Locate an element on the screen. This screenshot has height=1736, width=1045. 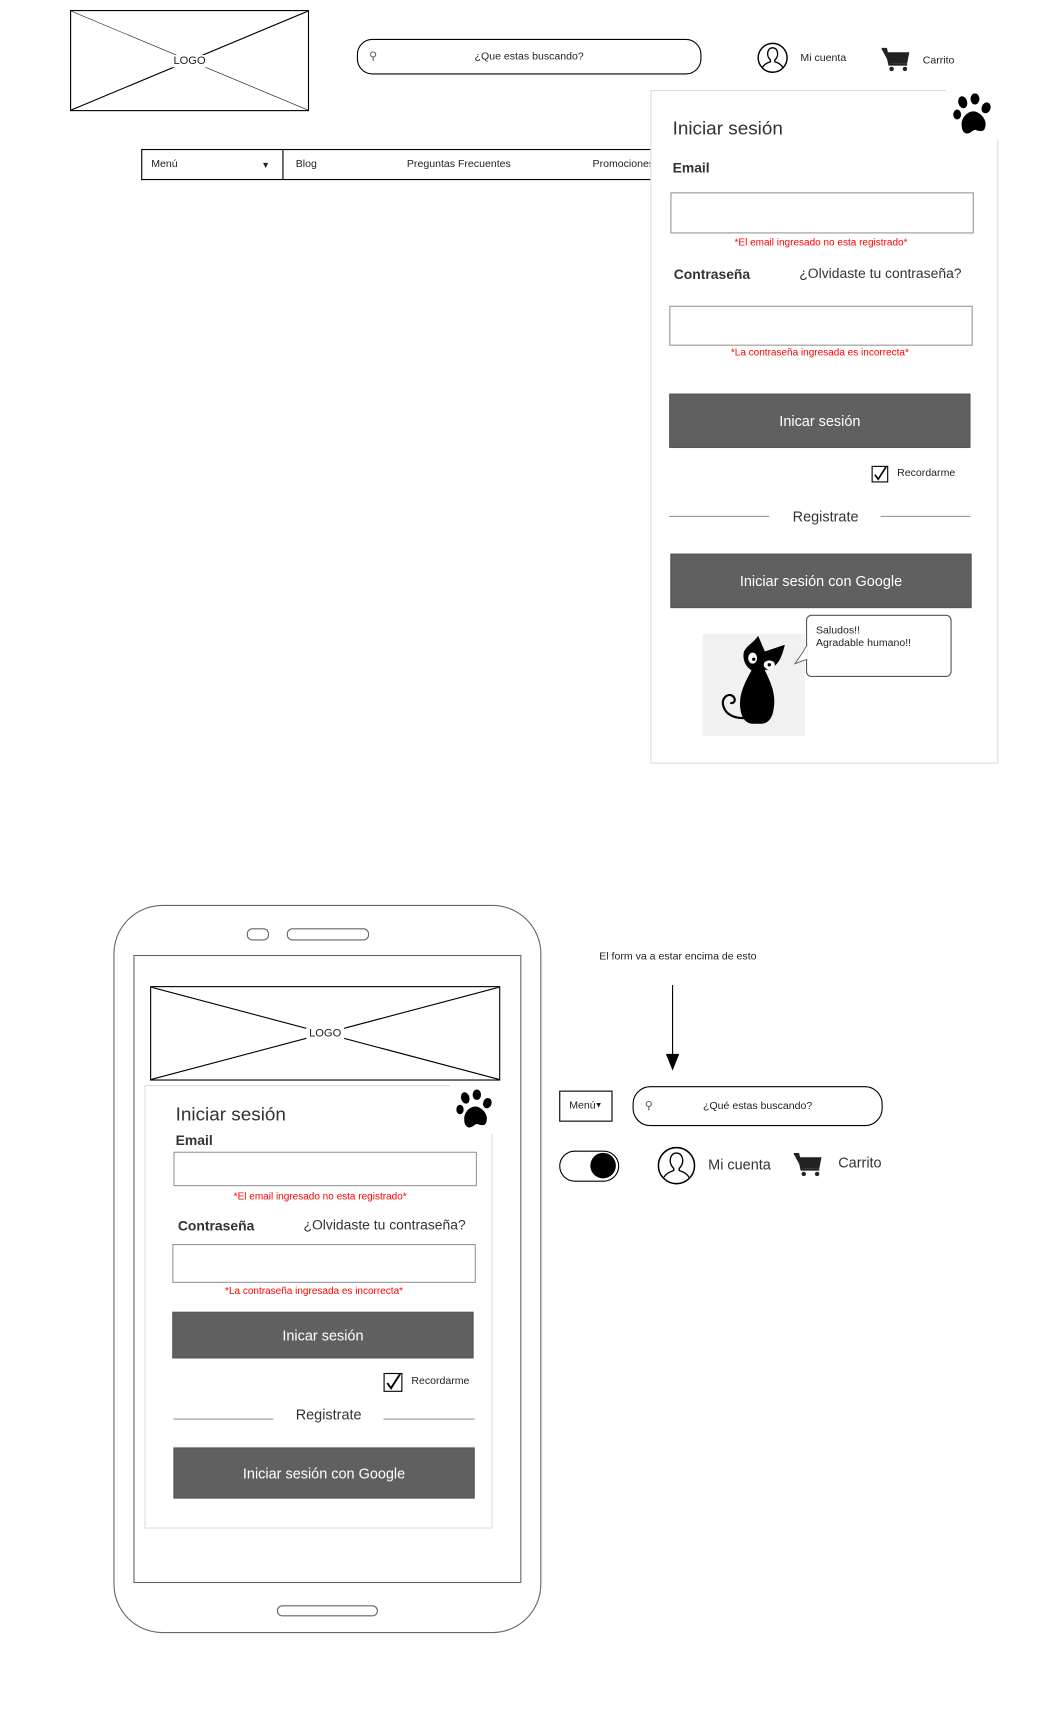
mobile-cart-icon is located at coordinates (808, 1164).